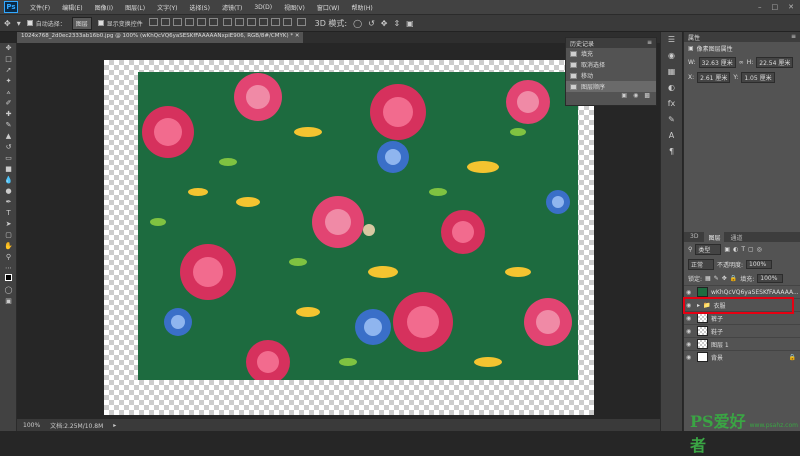 This screenshot has width=800, height=456. Describe the element at coordinates (708, 278) in the screenshot. I see `lock-pixels-icon: ▦` at that location.